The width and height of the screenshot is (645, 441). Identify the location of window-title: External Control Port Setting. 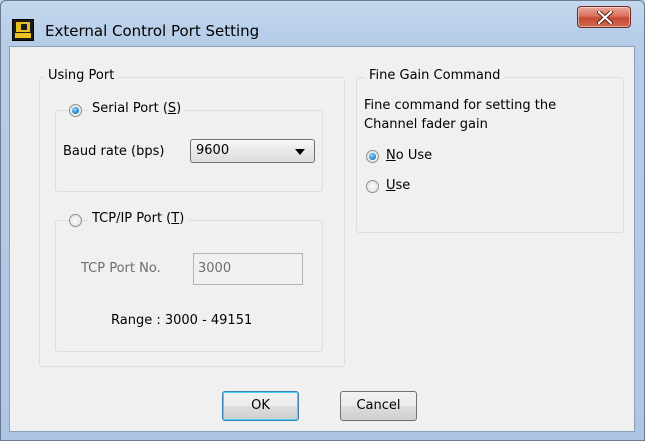
(152, 31).